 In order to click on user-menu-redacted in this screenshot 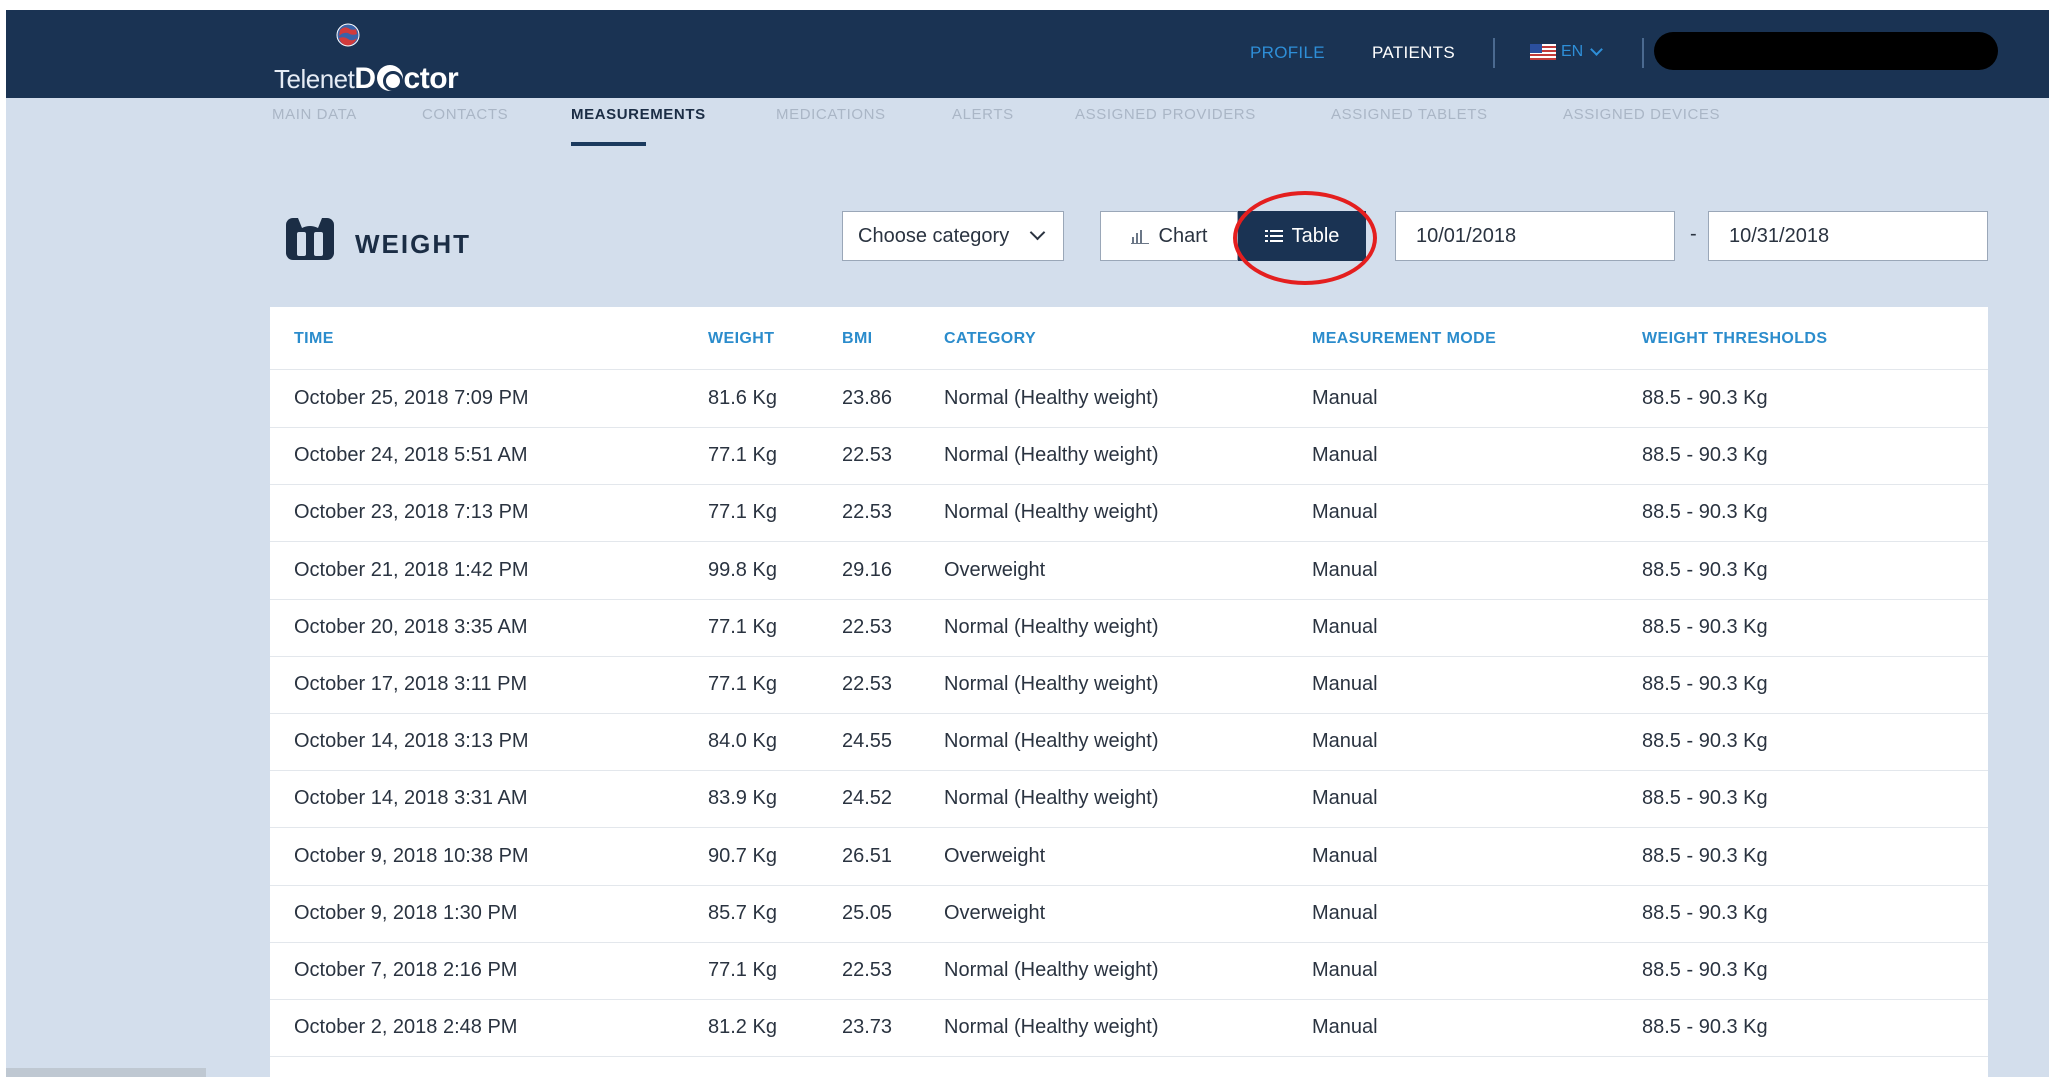, I will do `click(1826, 51)`.